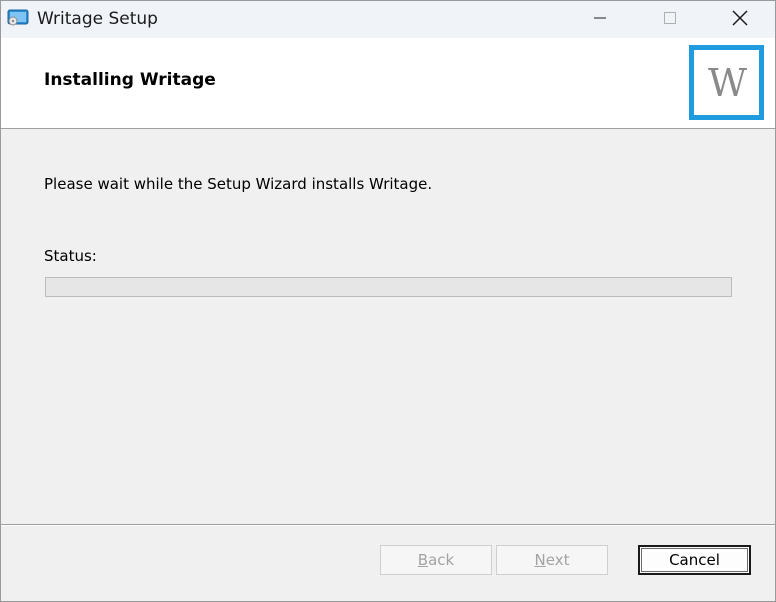 The image size is (776, 602). I want to click on cancel-button: Cancel, so click(694, 560).